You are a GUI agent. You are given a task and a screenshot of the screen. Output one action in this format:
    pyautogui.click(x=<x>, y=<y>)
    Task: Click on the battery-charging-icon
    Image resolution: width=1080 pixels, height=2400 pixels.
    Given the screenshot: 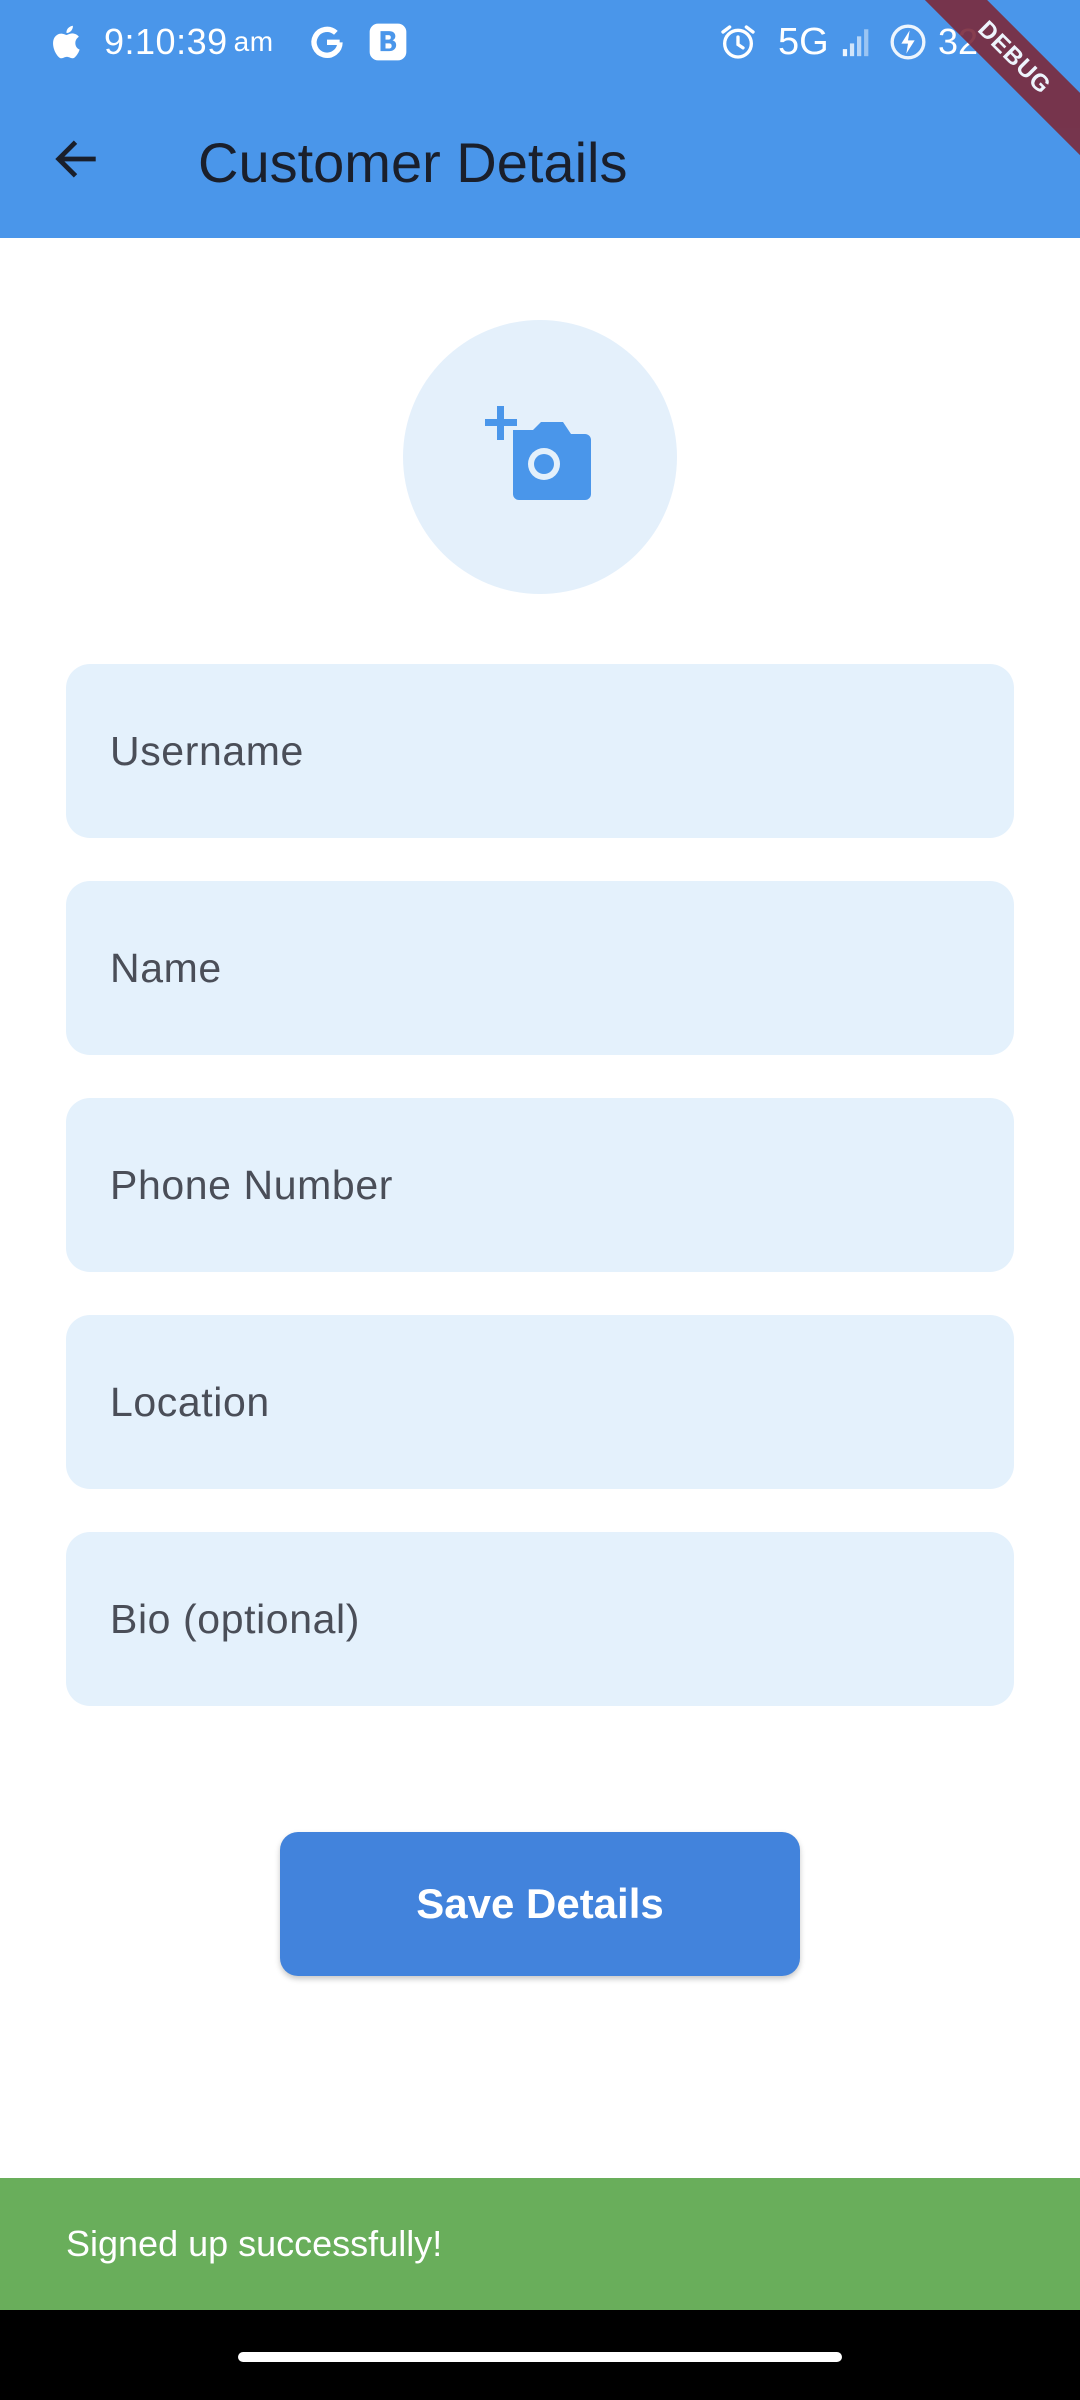 What is the action you would take?
    pyautogui.click(x=908, y=42)
    